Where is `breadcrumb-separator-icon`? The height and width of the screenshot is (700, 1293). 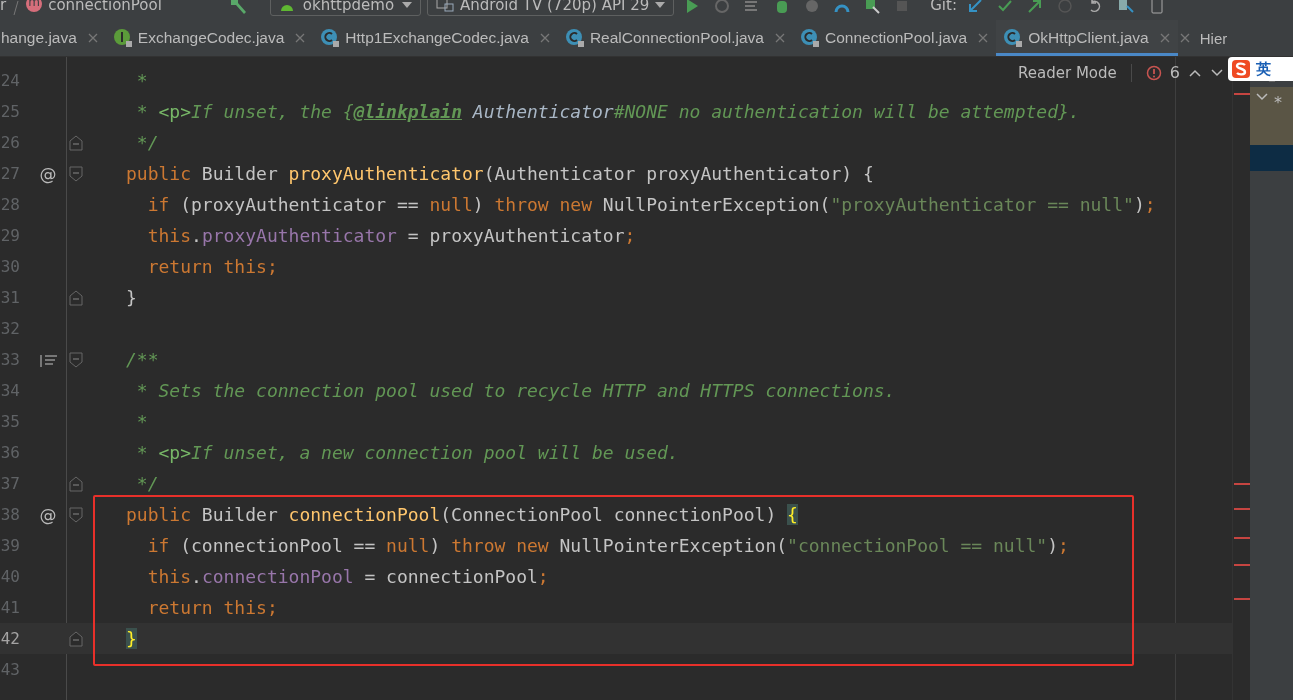
breadcrumb-separator-icon is located at coordinates (16, 8).